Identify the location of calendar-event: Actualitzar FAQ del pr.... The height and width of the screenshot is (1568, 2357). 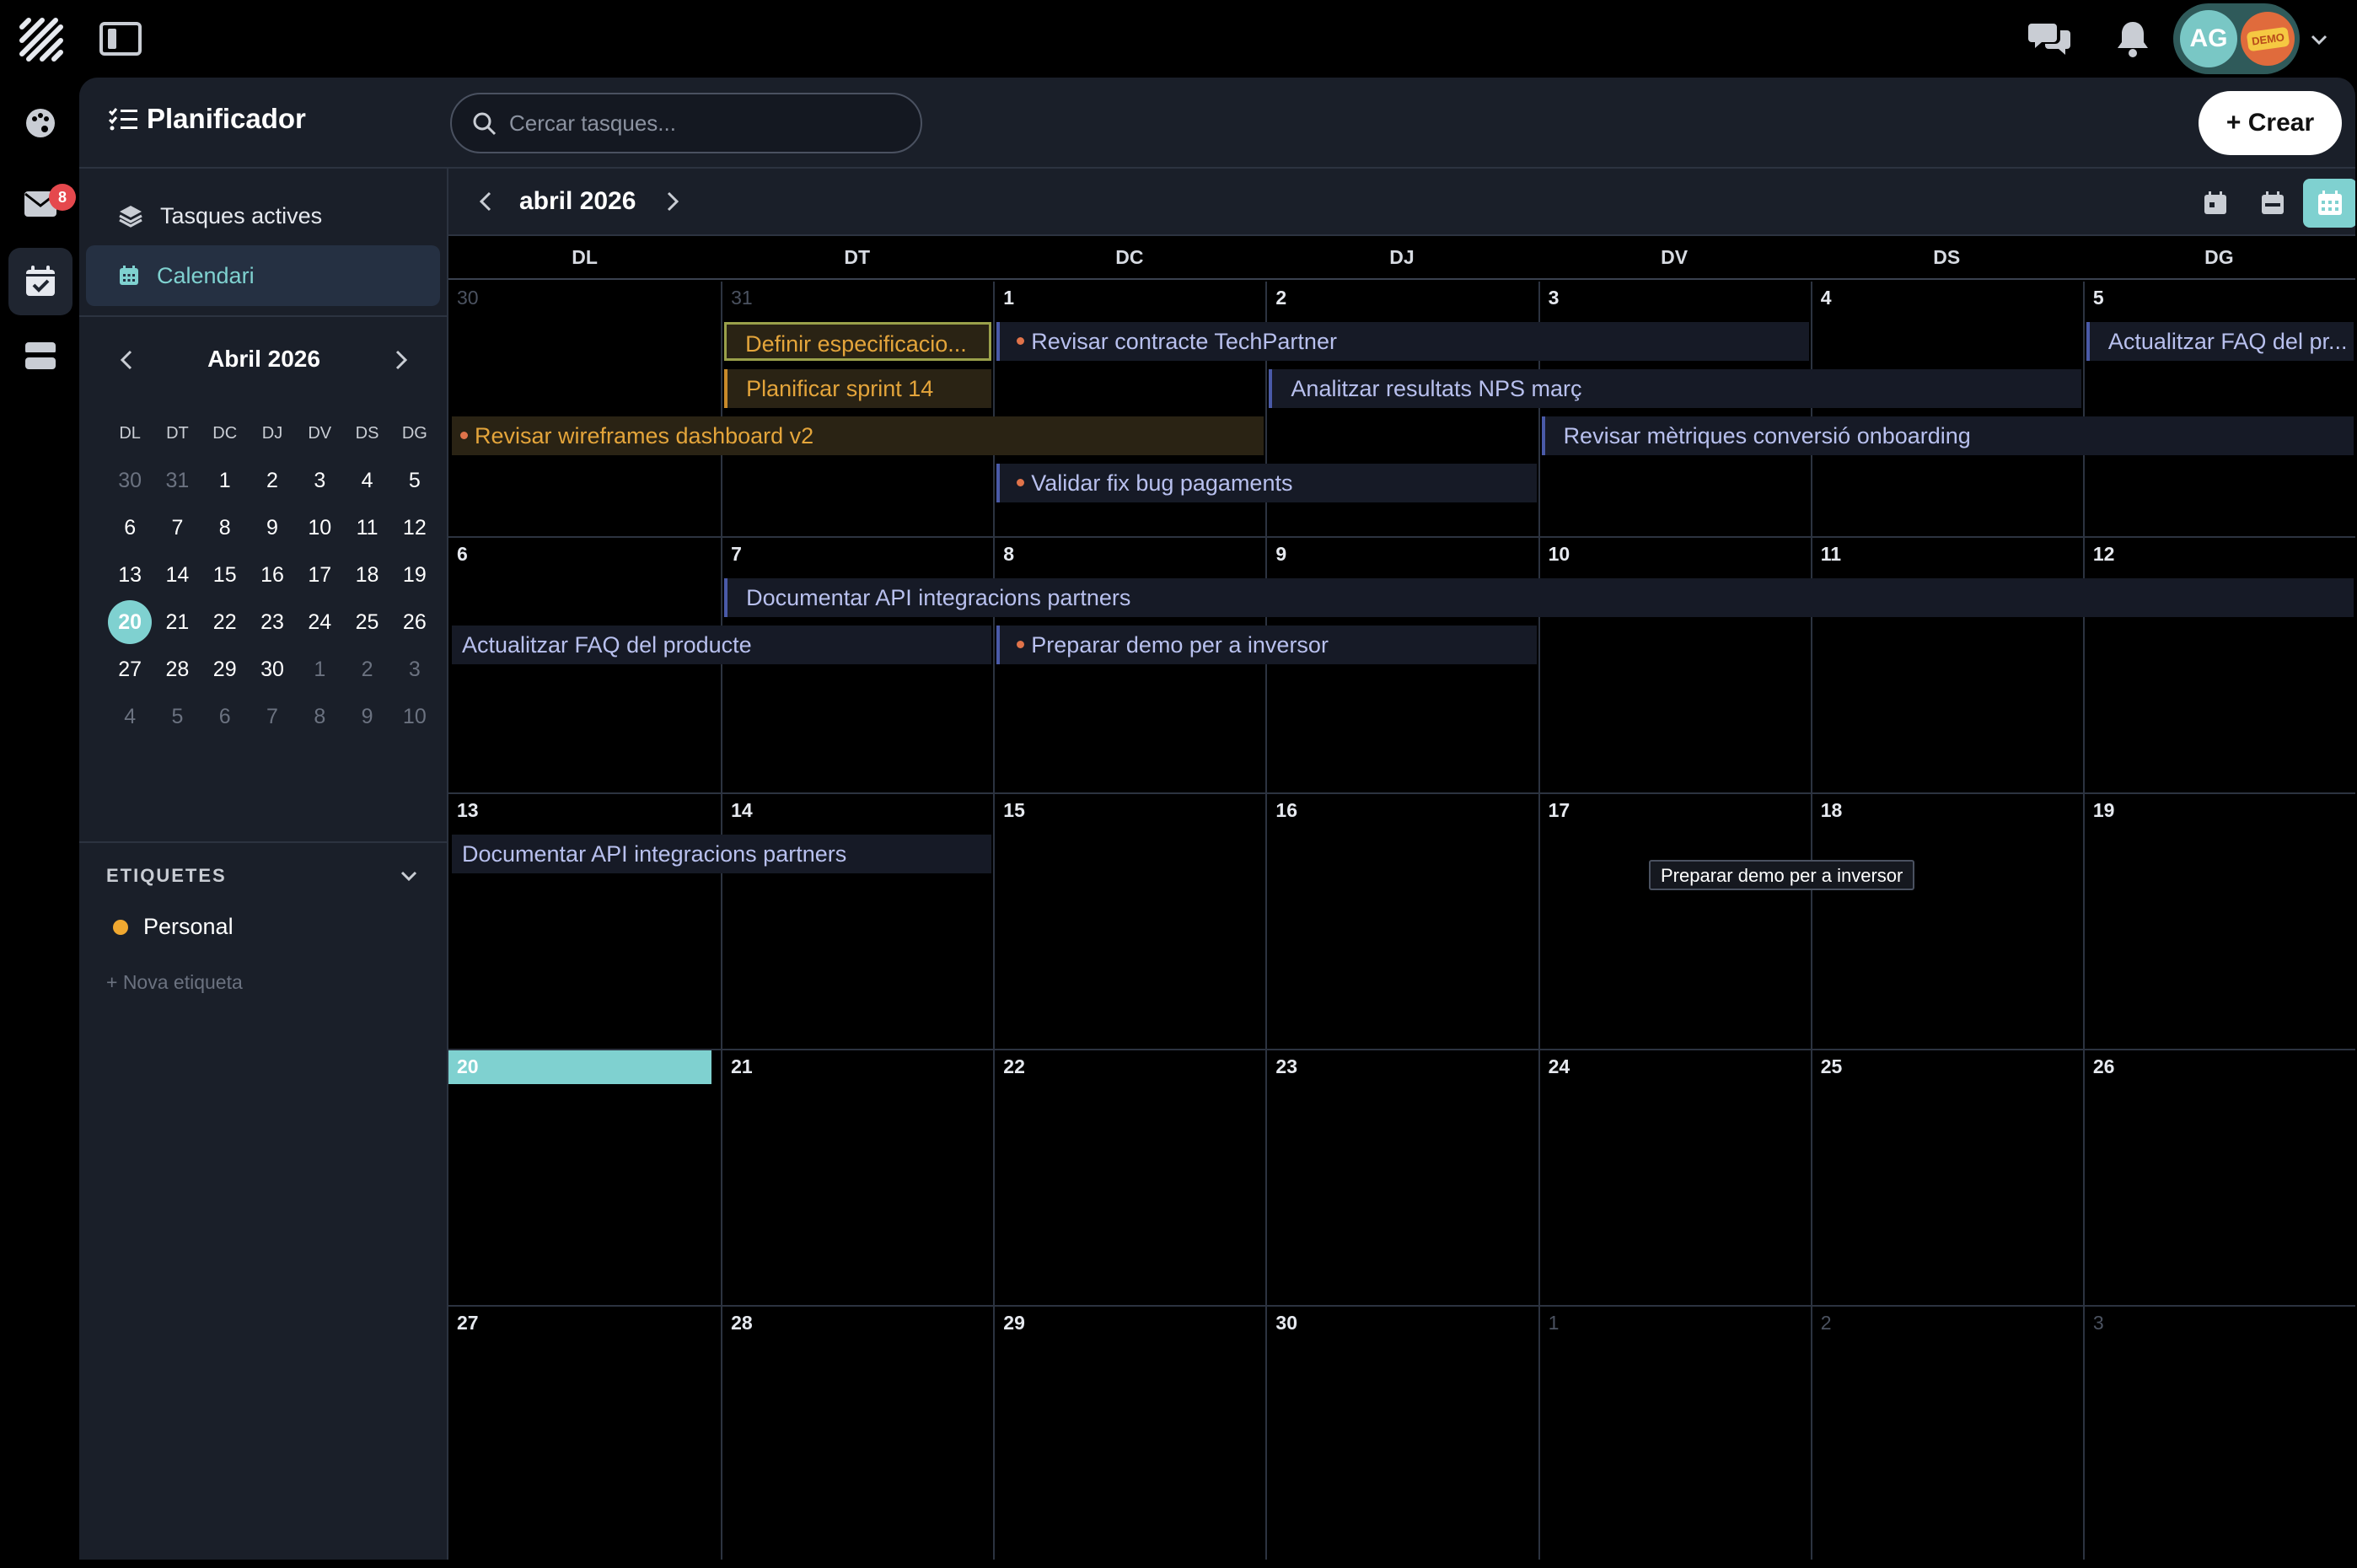
(2220, 341).